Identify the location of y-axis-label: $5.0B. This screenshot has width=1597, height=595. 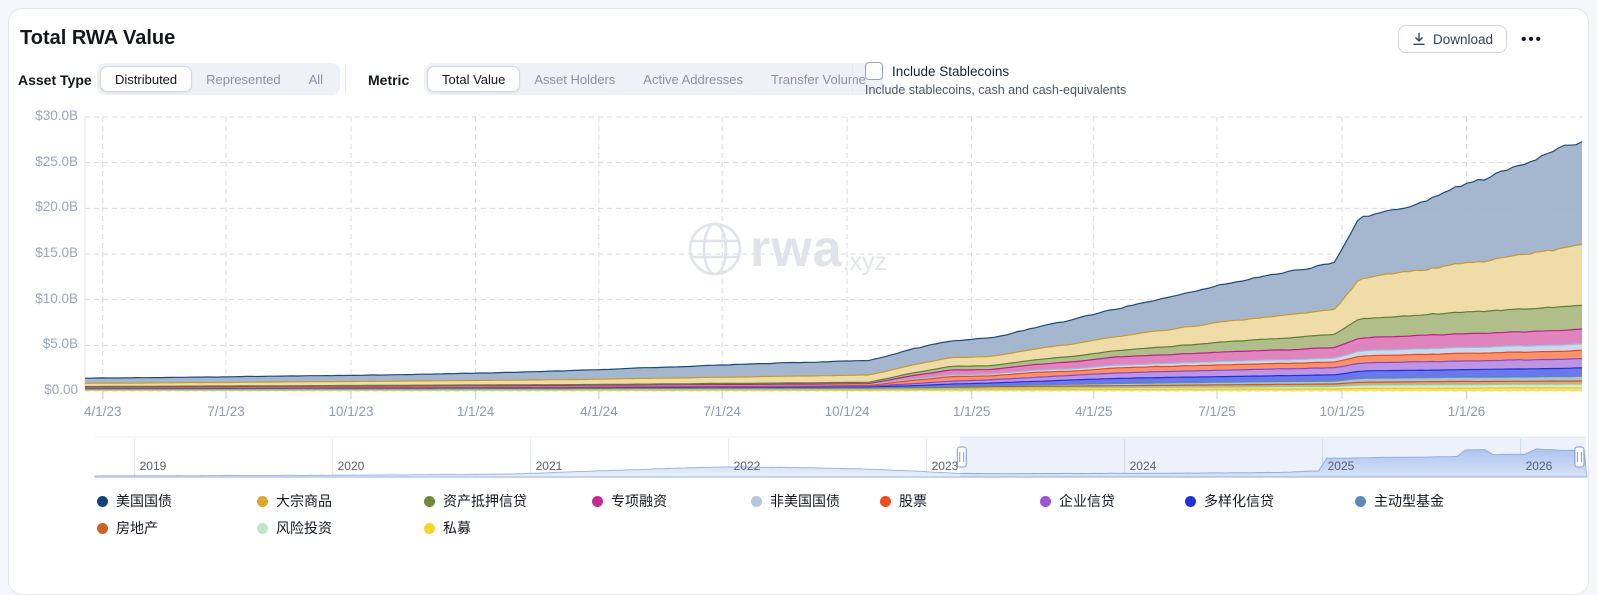
(60, 344).